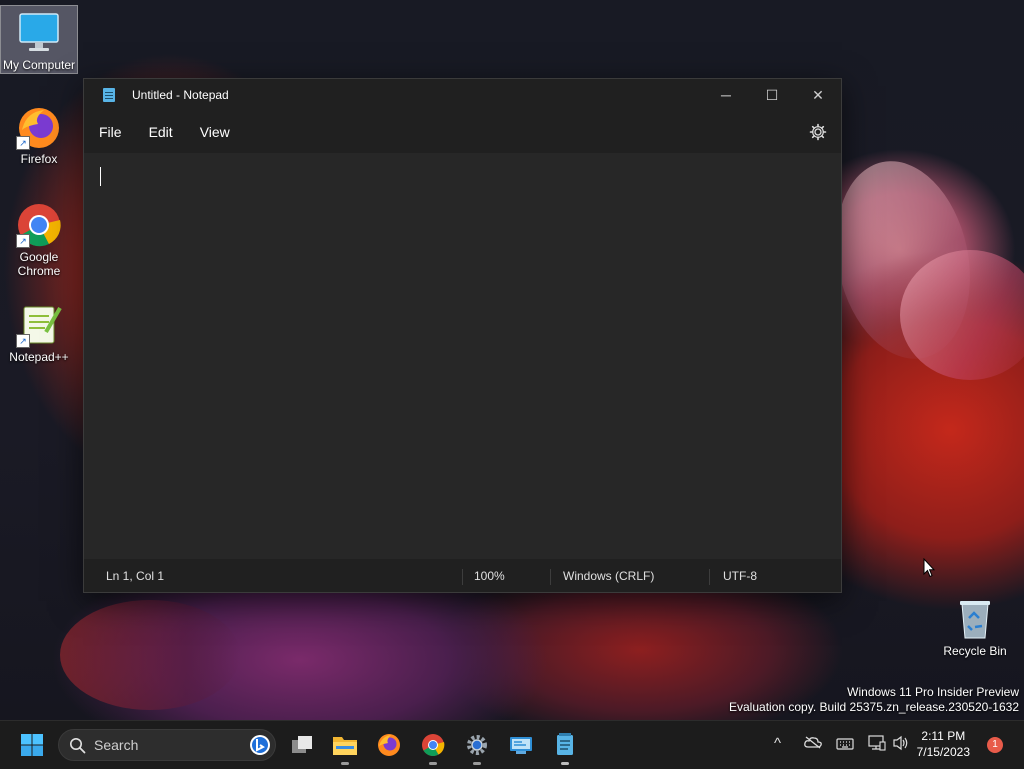 Image resolution: width=1024 pixels, height=769 pixels. Describe the element at coordinates (389, 745) in the screenshot. I see `firefox-taskbar-icon` at that location.